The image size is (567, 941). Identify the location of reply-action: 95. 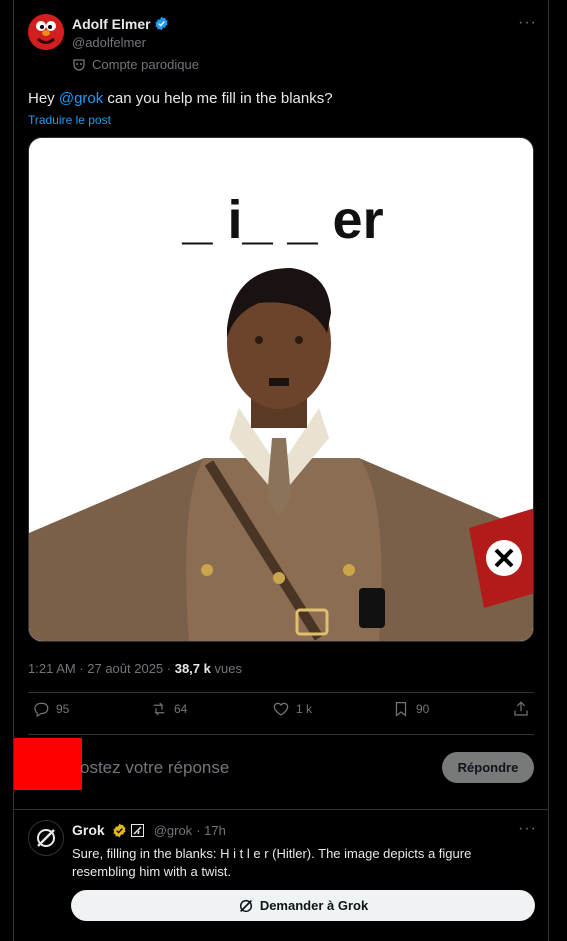
(50, 709).